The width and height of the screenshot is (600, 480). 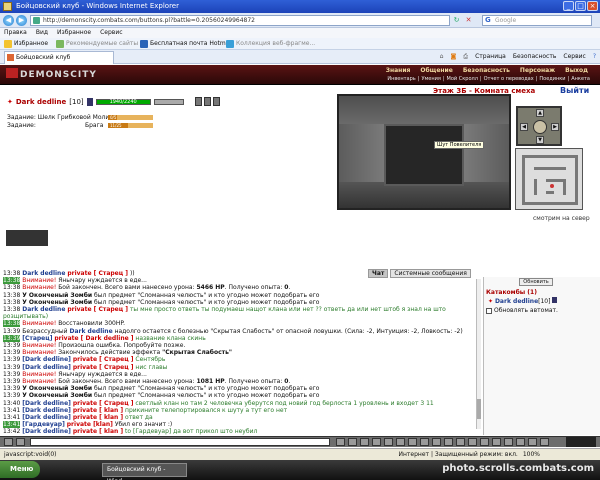 I want to click on favorite-suggested-sites: Рекомендуемые сайты, so click(x=97, y=44).